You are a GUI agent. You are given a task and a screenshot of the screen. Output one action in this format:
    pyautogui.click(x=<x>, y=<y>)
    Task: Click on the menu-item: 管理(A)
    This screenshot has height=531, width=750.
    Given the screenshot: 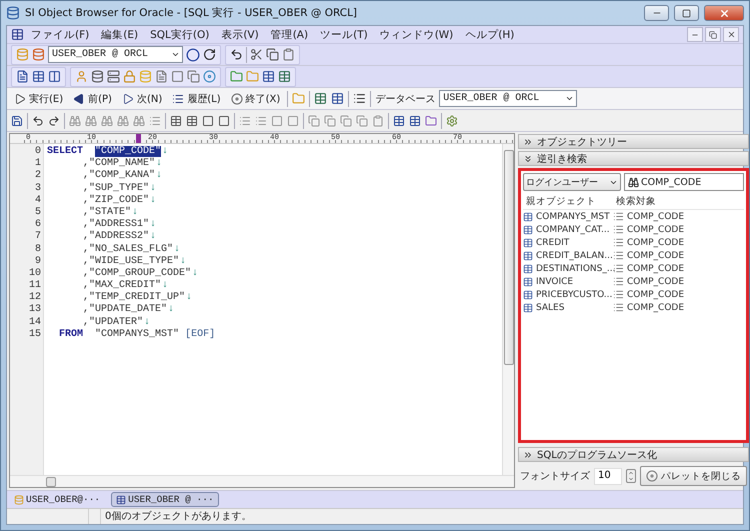 What is the action you would take?
    pyautogui.click(x=290, y=35)
    